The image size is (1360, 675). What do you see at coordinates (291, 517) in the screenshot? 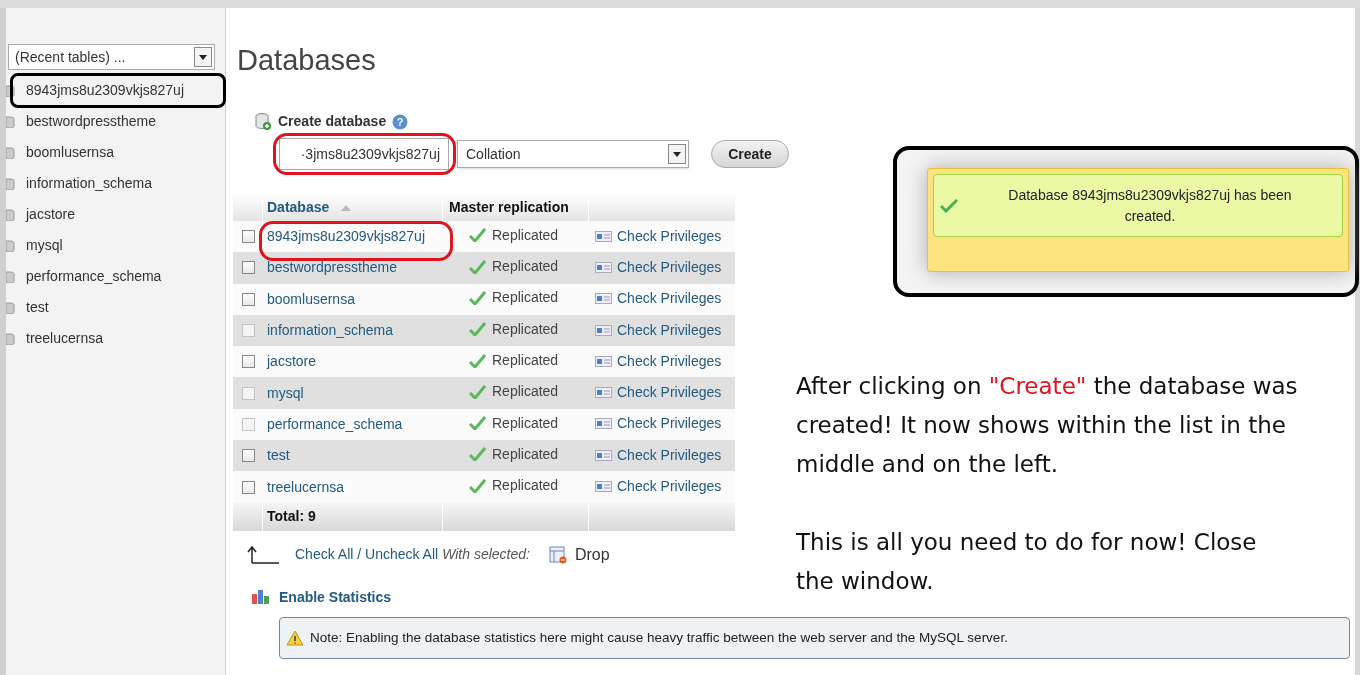
I see `total-count: Total: 9` at bounding box center [291, 517].